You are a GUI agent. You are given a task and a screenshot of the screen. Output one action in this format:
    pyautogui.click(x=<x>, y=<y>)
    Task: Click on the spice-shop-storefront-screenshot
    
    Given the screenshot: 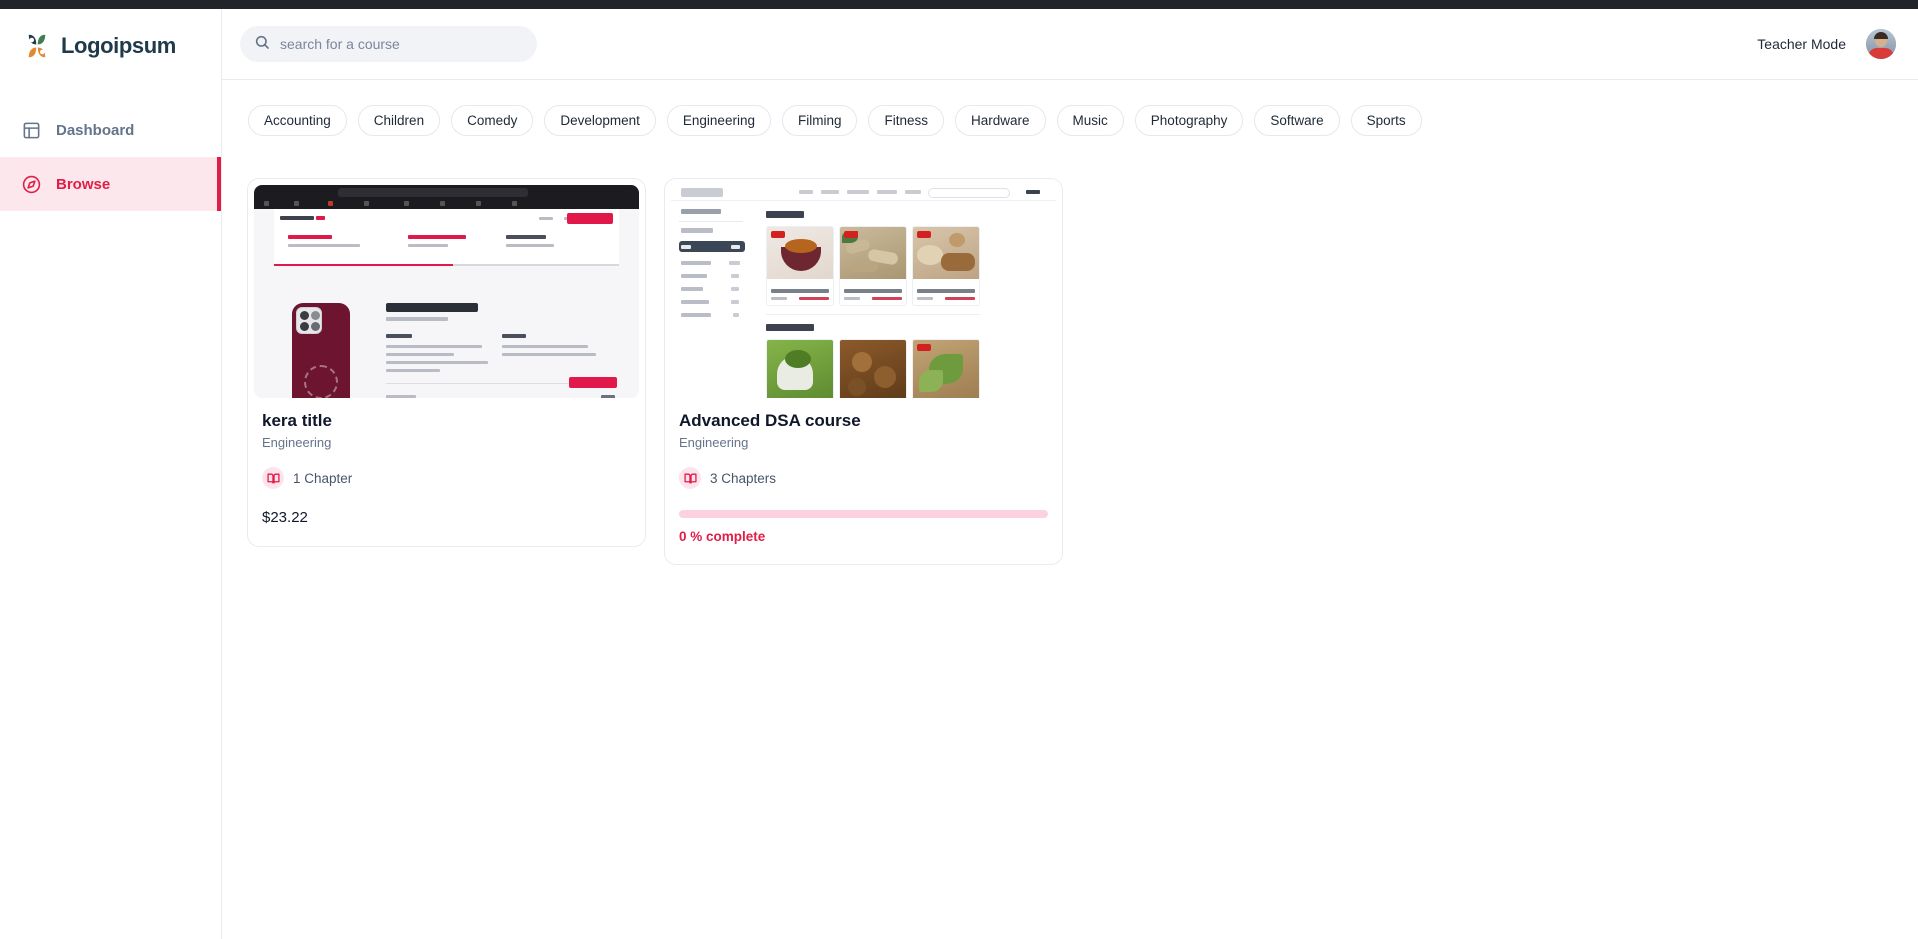 What is the action you would take?
    pyautogui.click(x=863, y=291)
    